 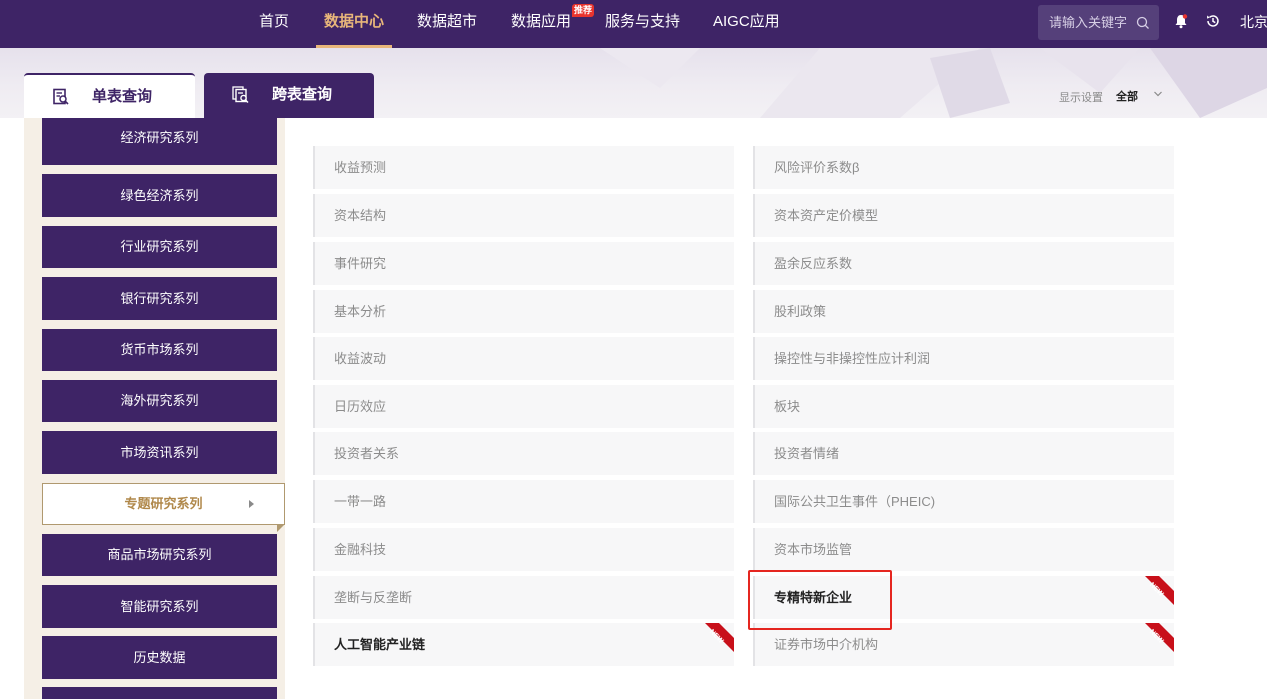 What do you see at coordinates (302, 94) in the screenshot?
I see `tab-label: 跨表查询` at bounding box center [302, 94].